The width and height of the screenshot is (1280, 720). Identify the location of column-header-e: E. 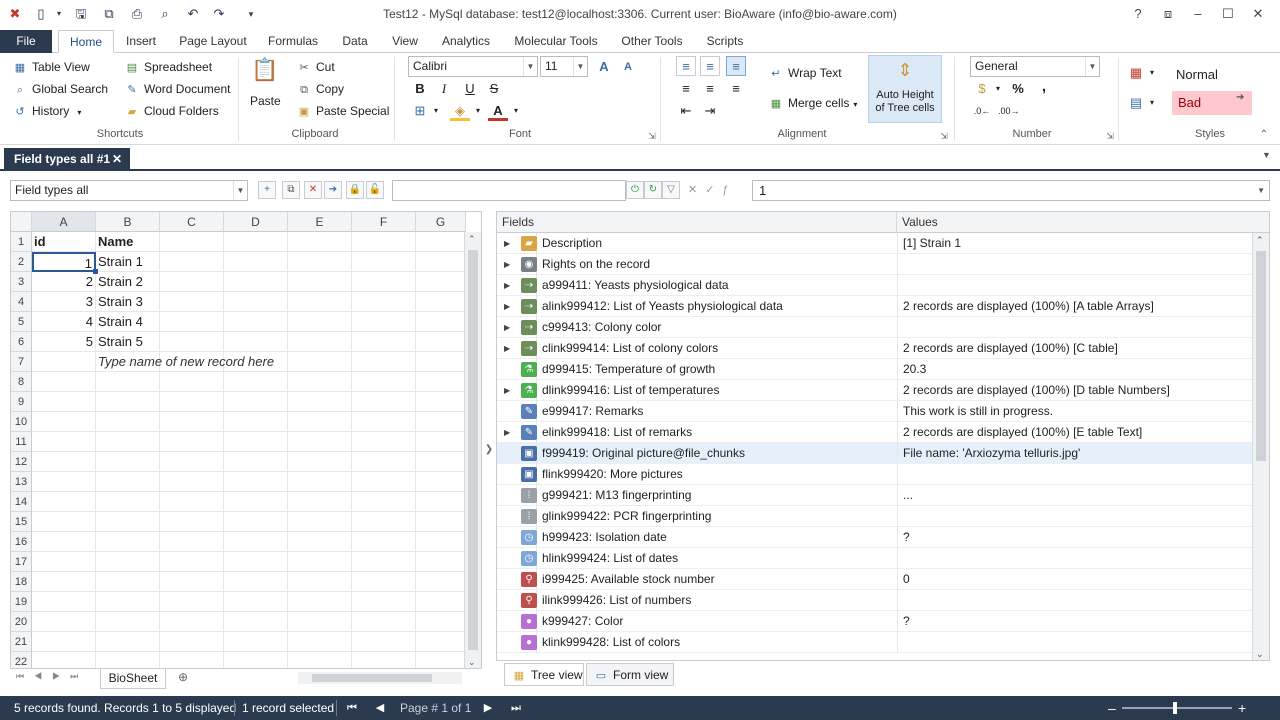
(320, 222).